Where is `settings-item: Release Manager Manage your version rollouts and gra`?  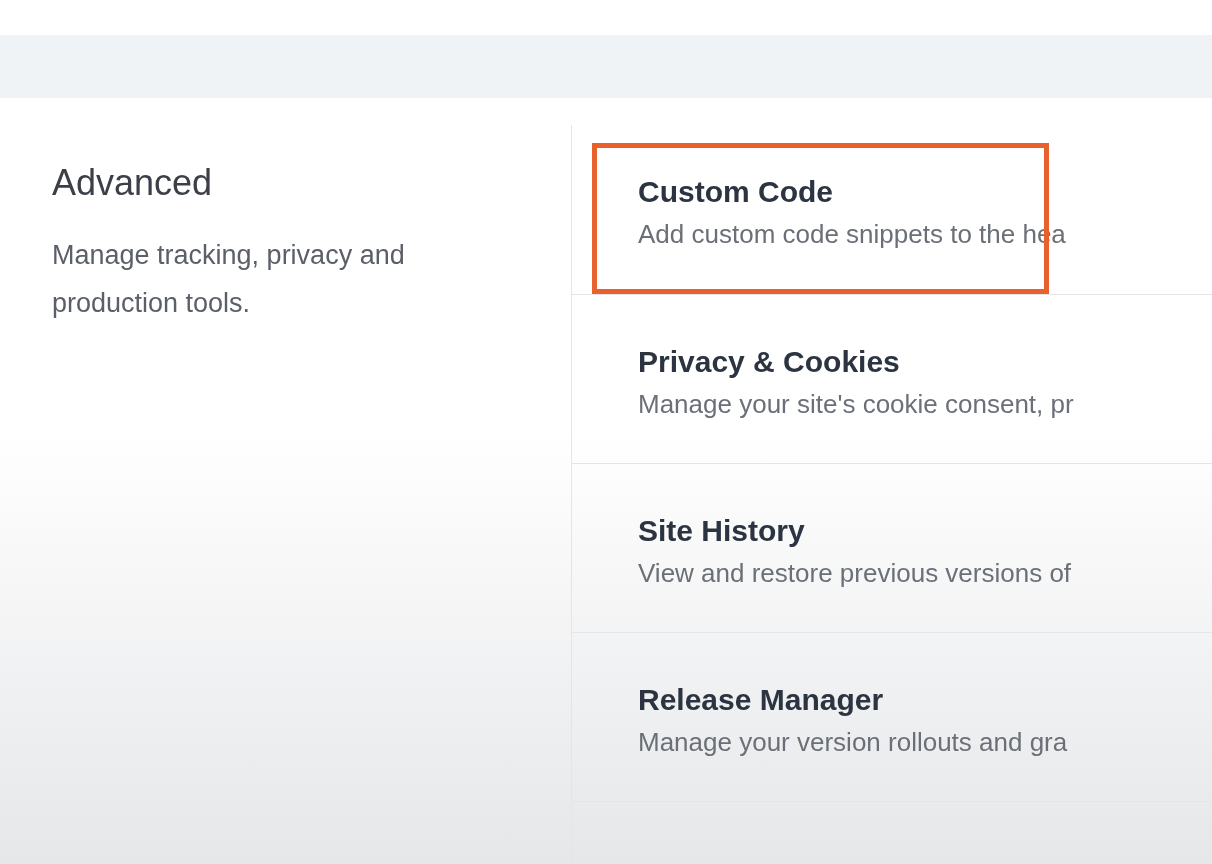
settings-item: Release Manager Manage your version rollouts and gra is located at coordinates (891, 716).